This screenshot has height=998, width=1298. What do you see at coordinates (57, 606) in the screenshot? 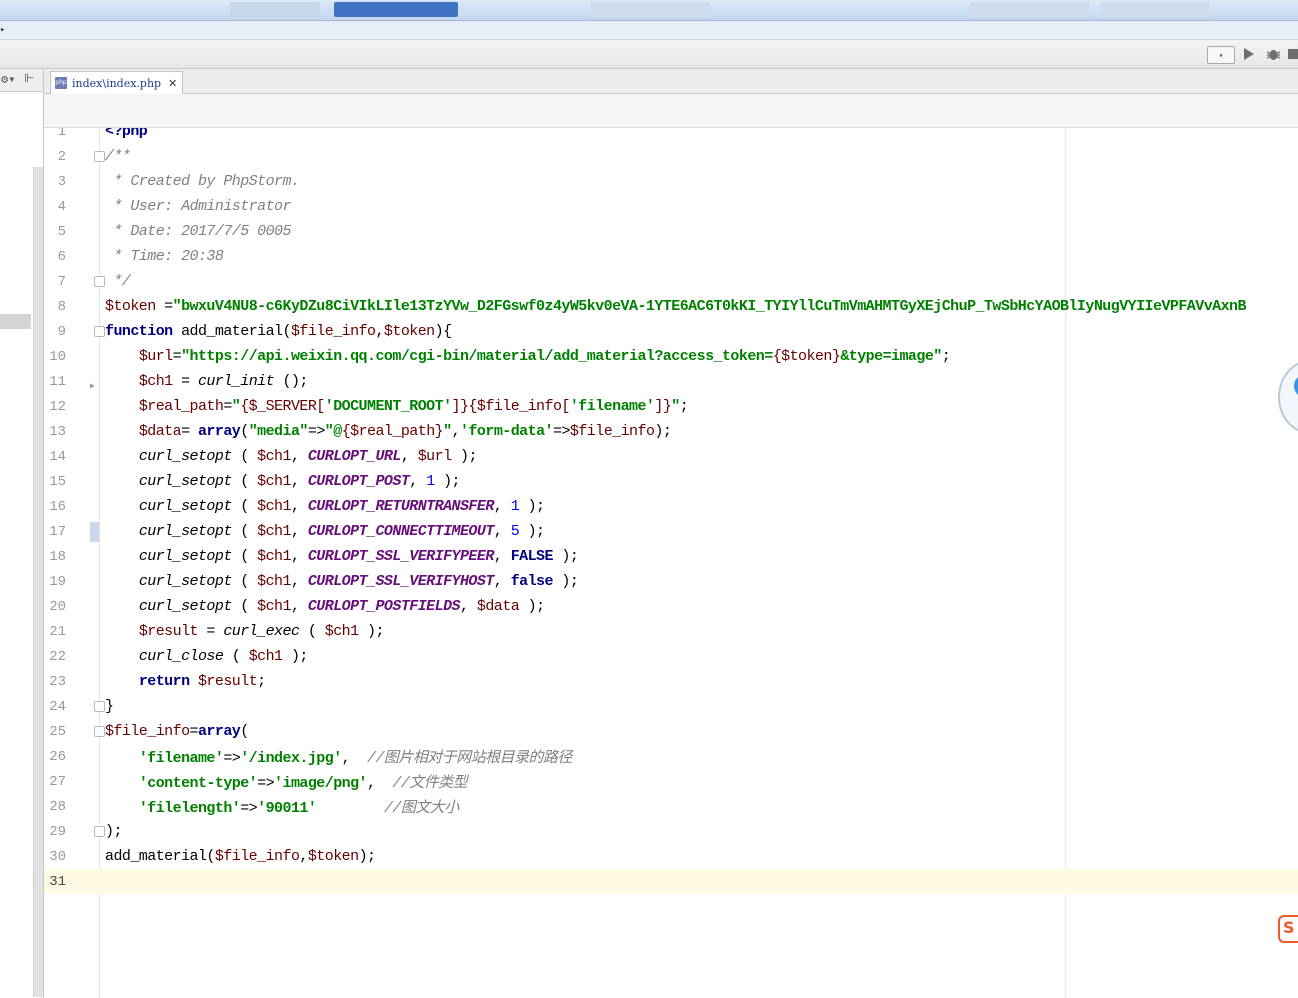
I see `line-number: 20` at bounding box center [57, 606].